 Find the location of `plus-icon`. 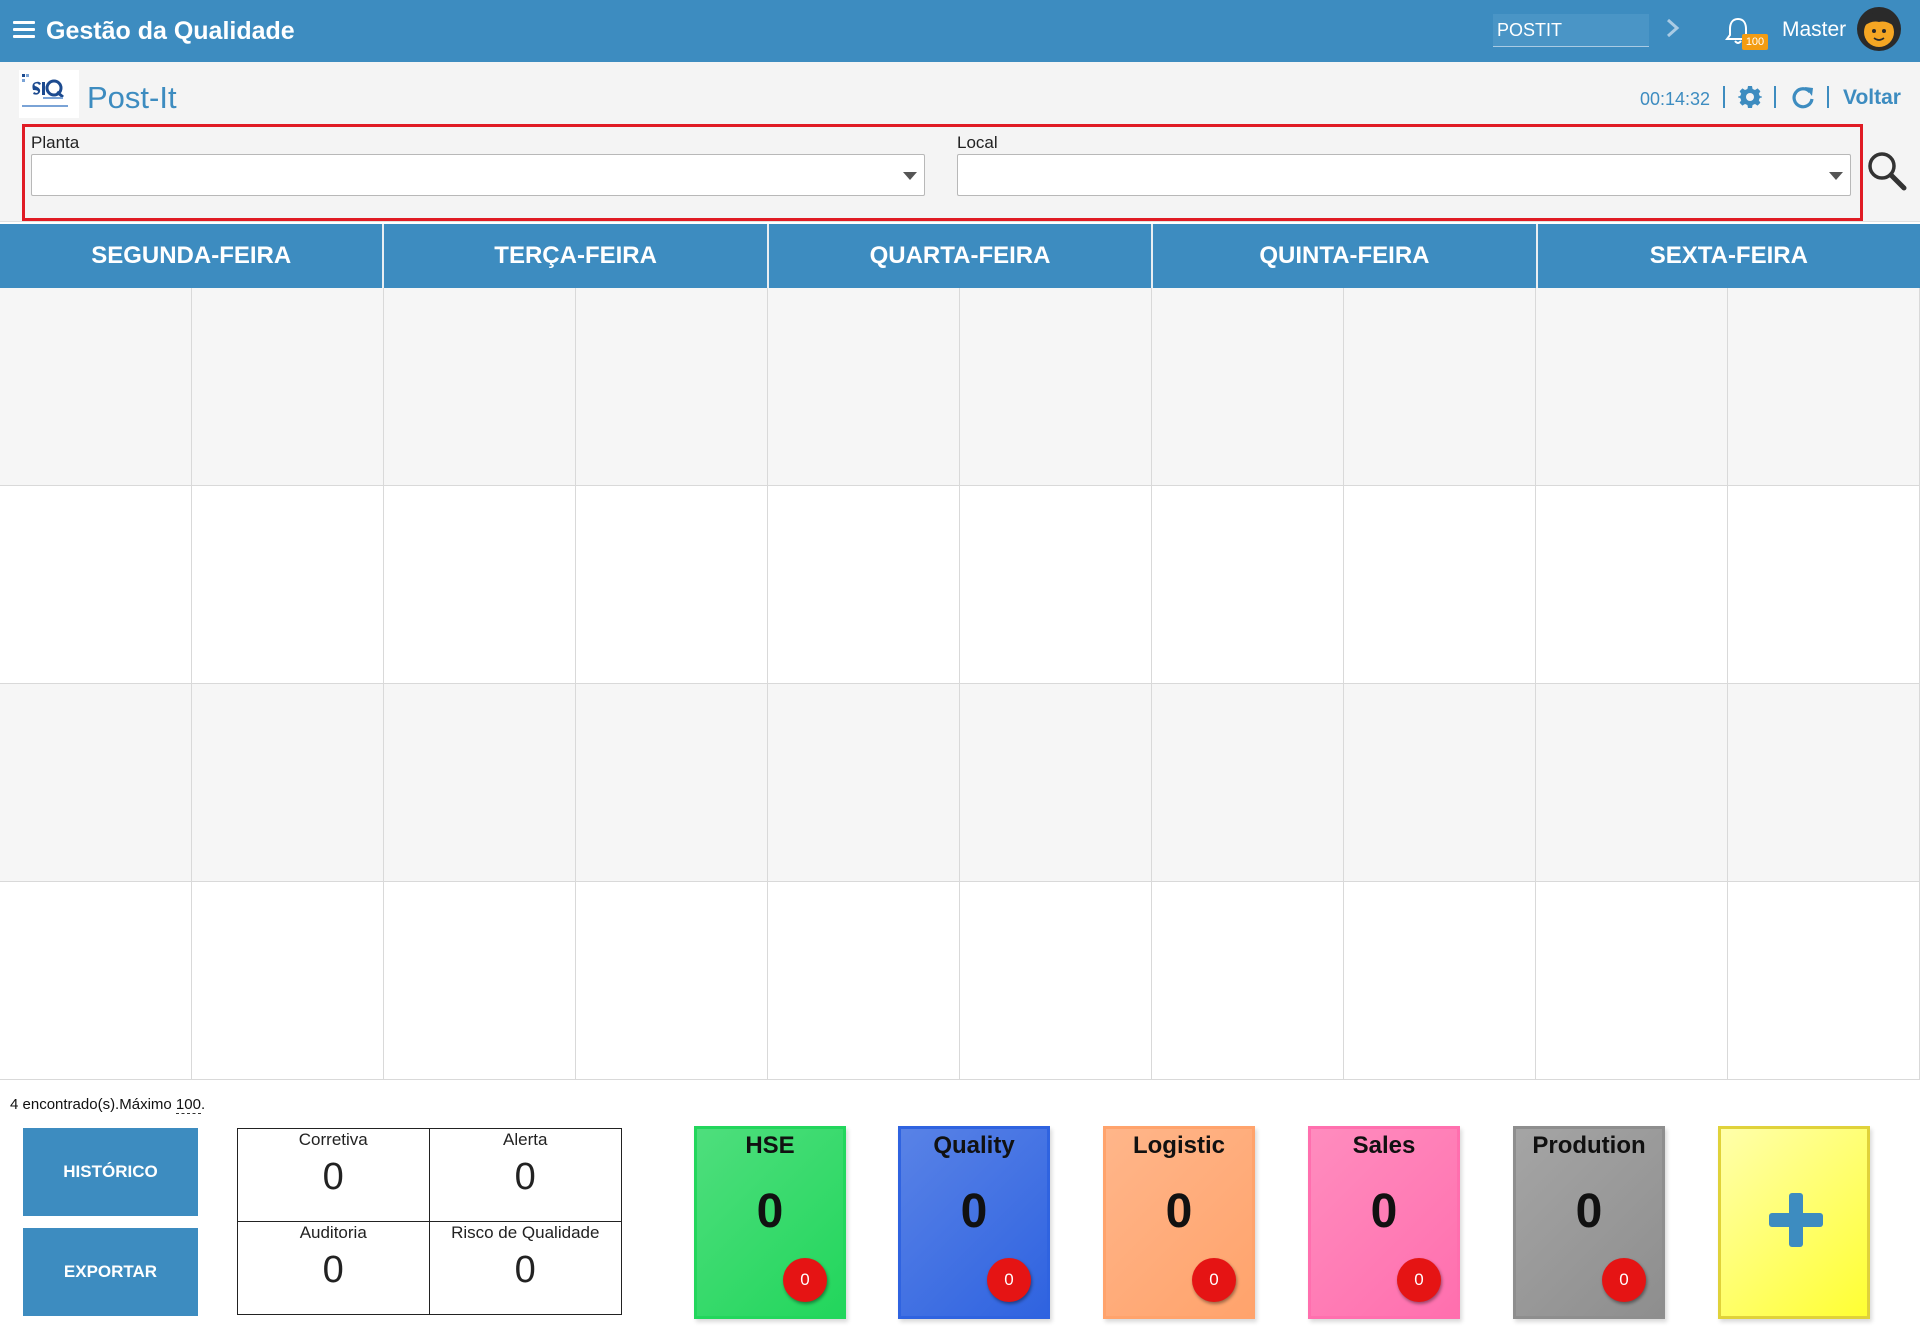

plus-icon is located at coordinates (1796, 1220).